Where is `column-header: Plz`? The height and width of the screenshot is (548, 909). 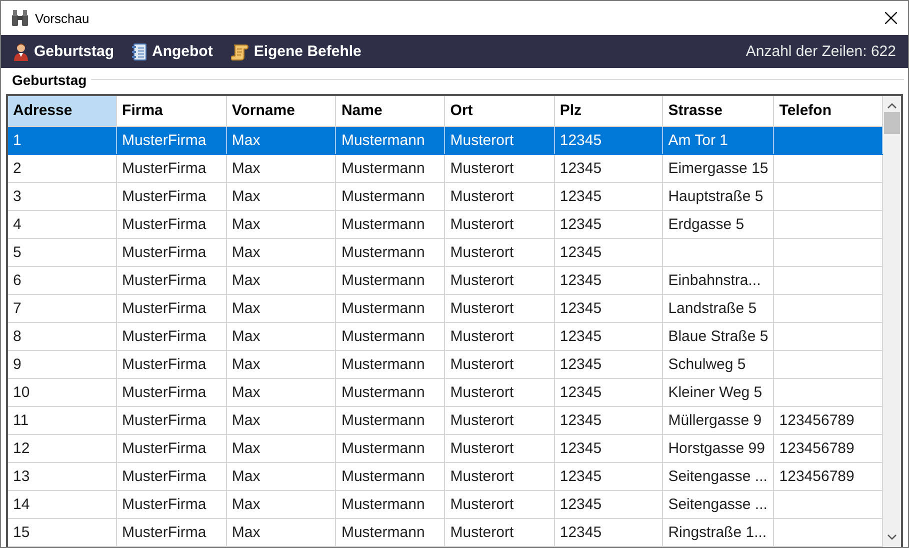
column-header: Plz is located at coordinates (608, 111).